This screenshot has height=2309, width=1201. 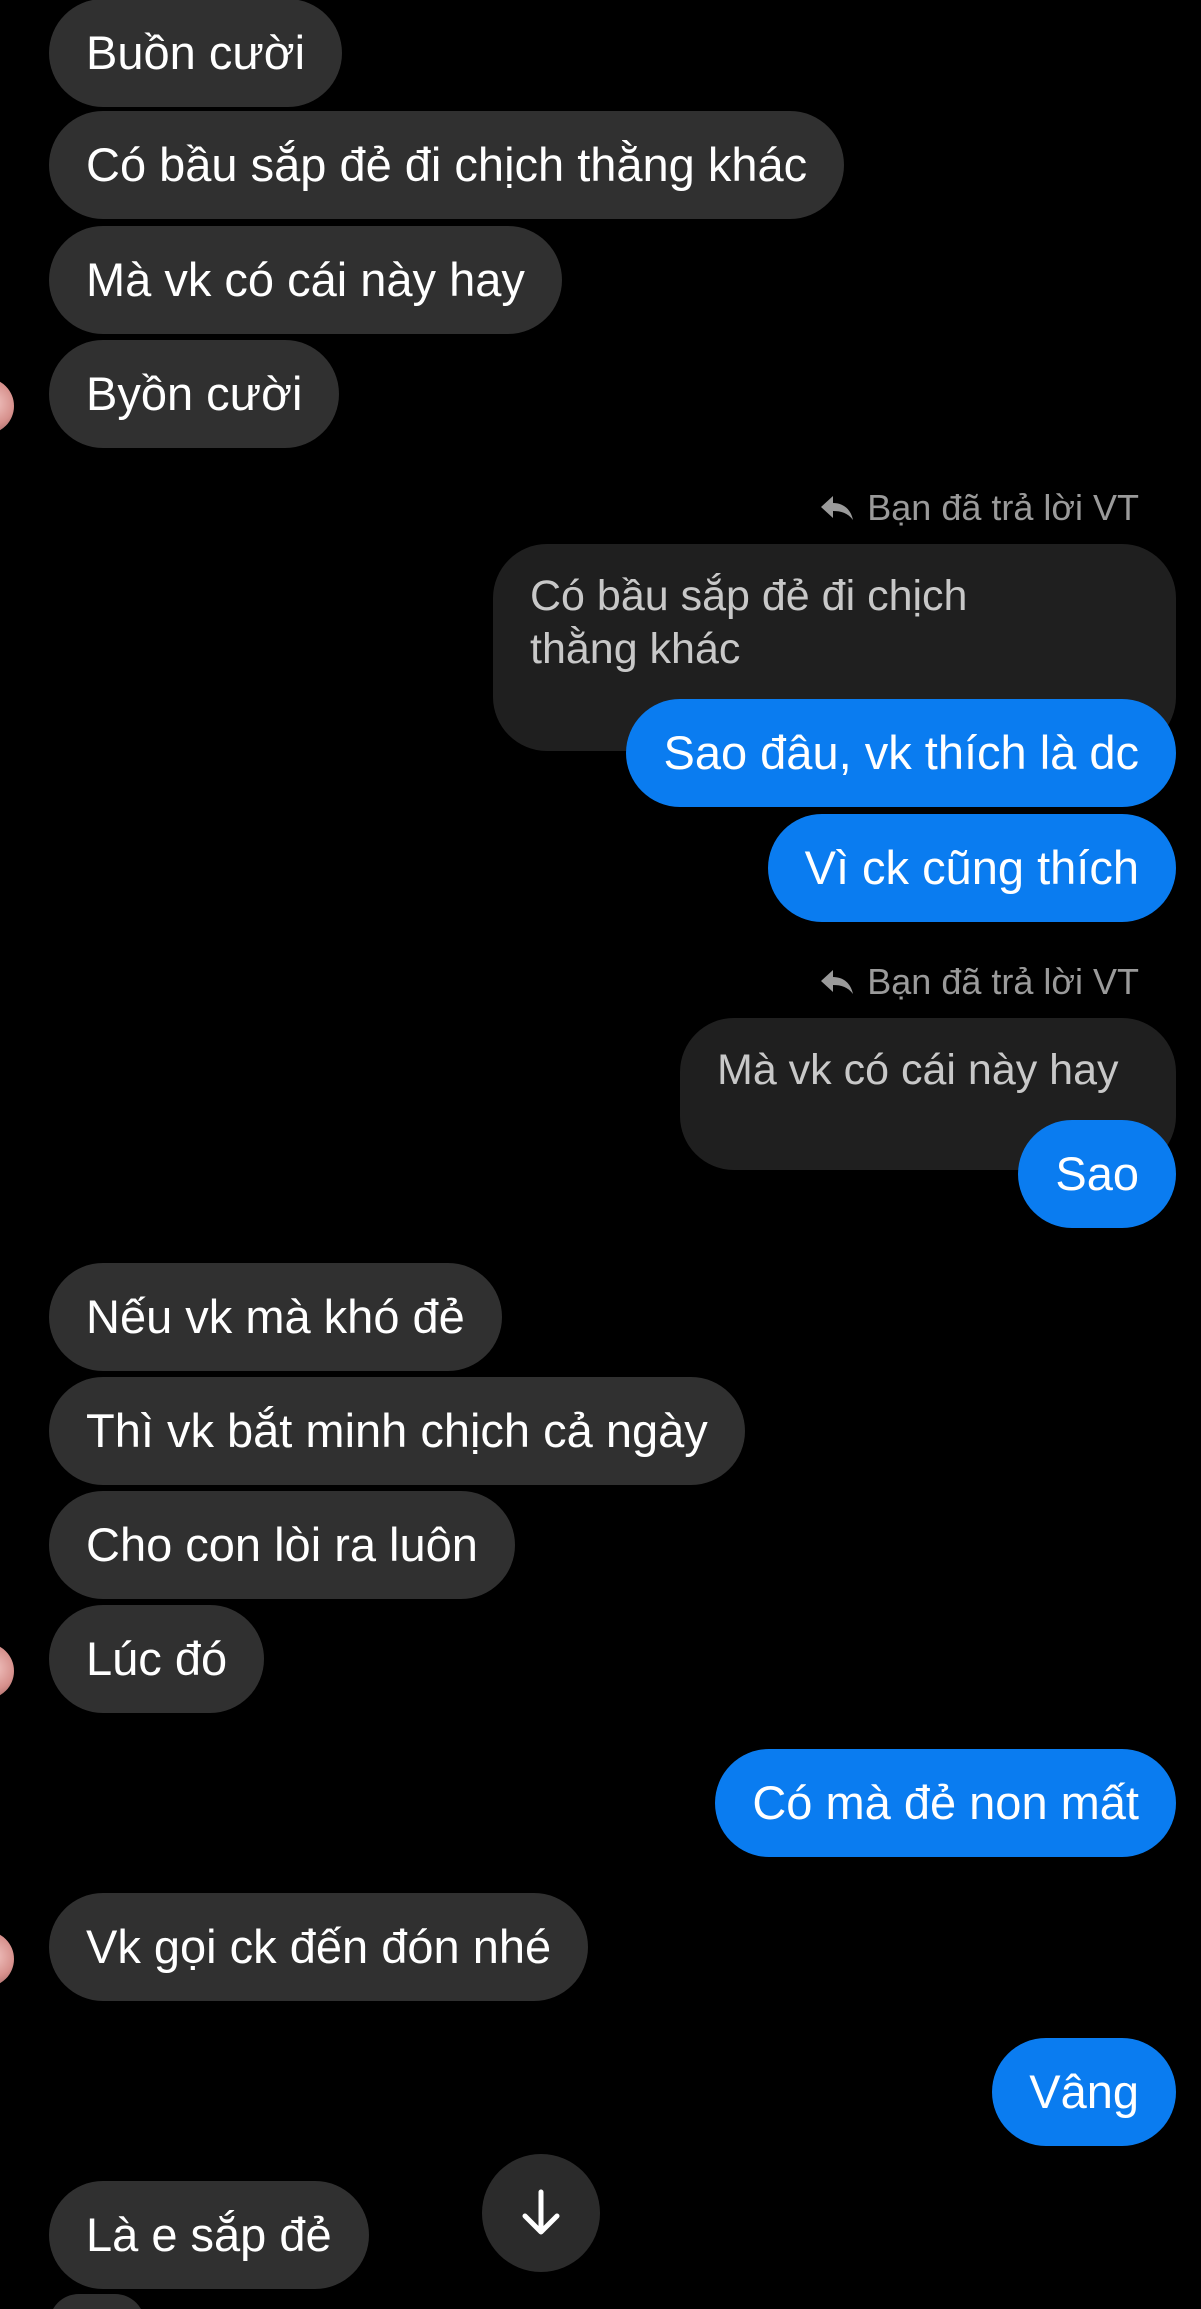 I want to click on incoming-message: Nếu vk mà khó đẻ, so click(x=275, y=1317).